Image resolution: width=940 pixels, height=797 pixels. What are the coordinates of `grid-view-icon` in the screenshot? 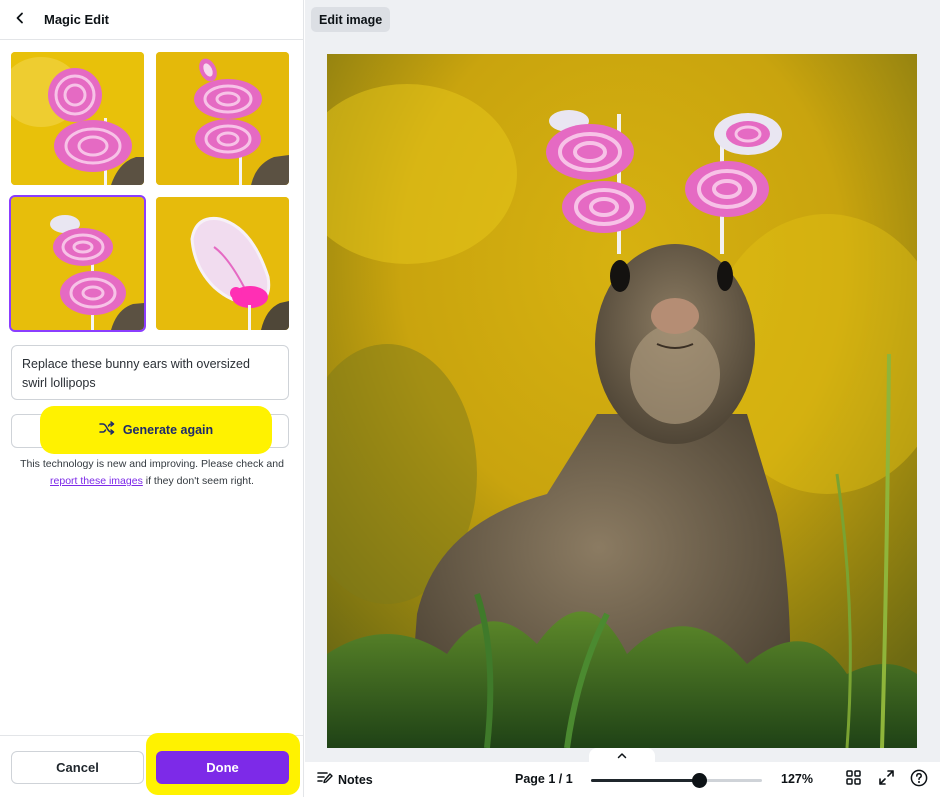 It's located at (853, 780).